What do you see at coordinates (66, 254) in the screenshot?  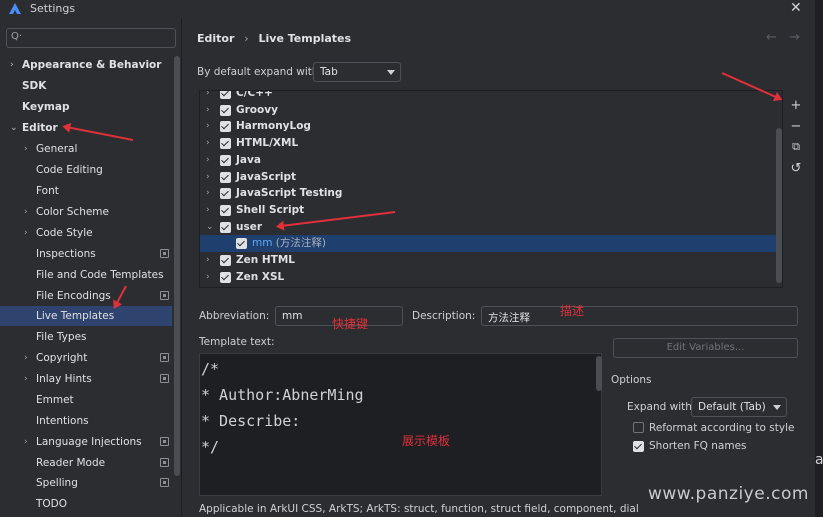 I see `sidebar-item-label: Inspections` at bounding box center [66, 254].